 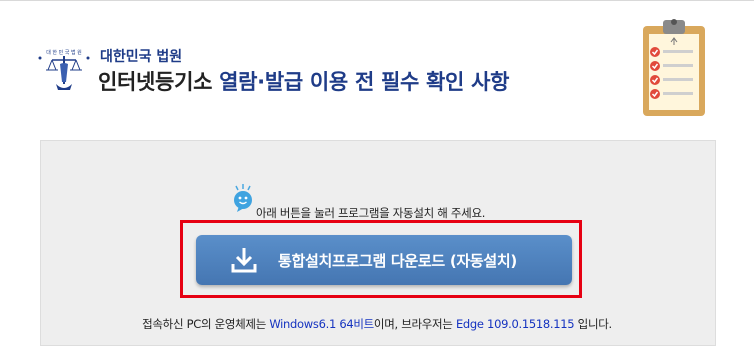 I want to click on env-prefix: 접속하신 PC의 운영체제는, so click(x=206, y=324).